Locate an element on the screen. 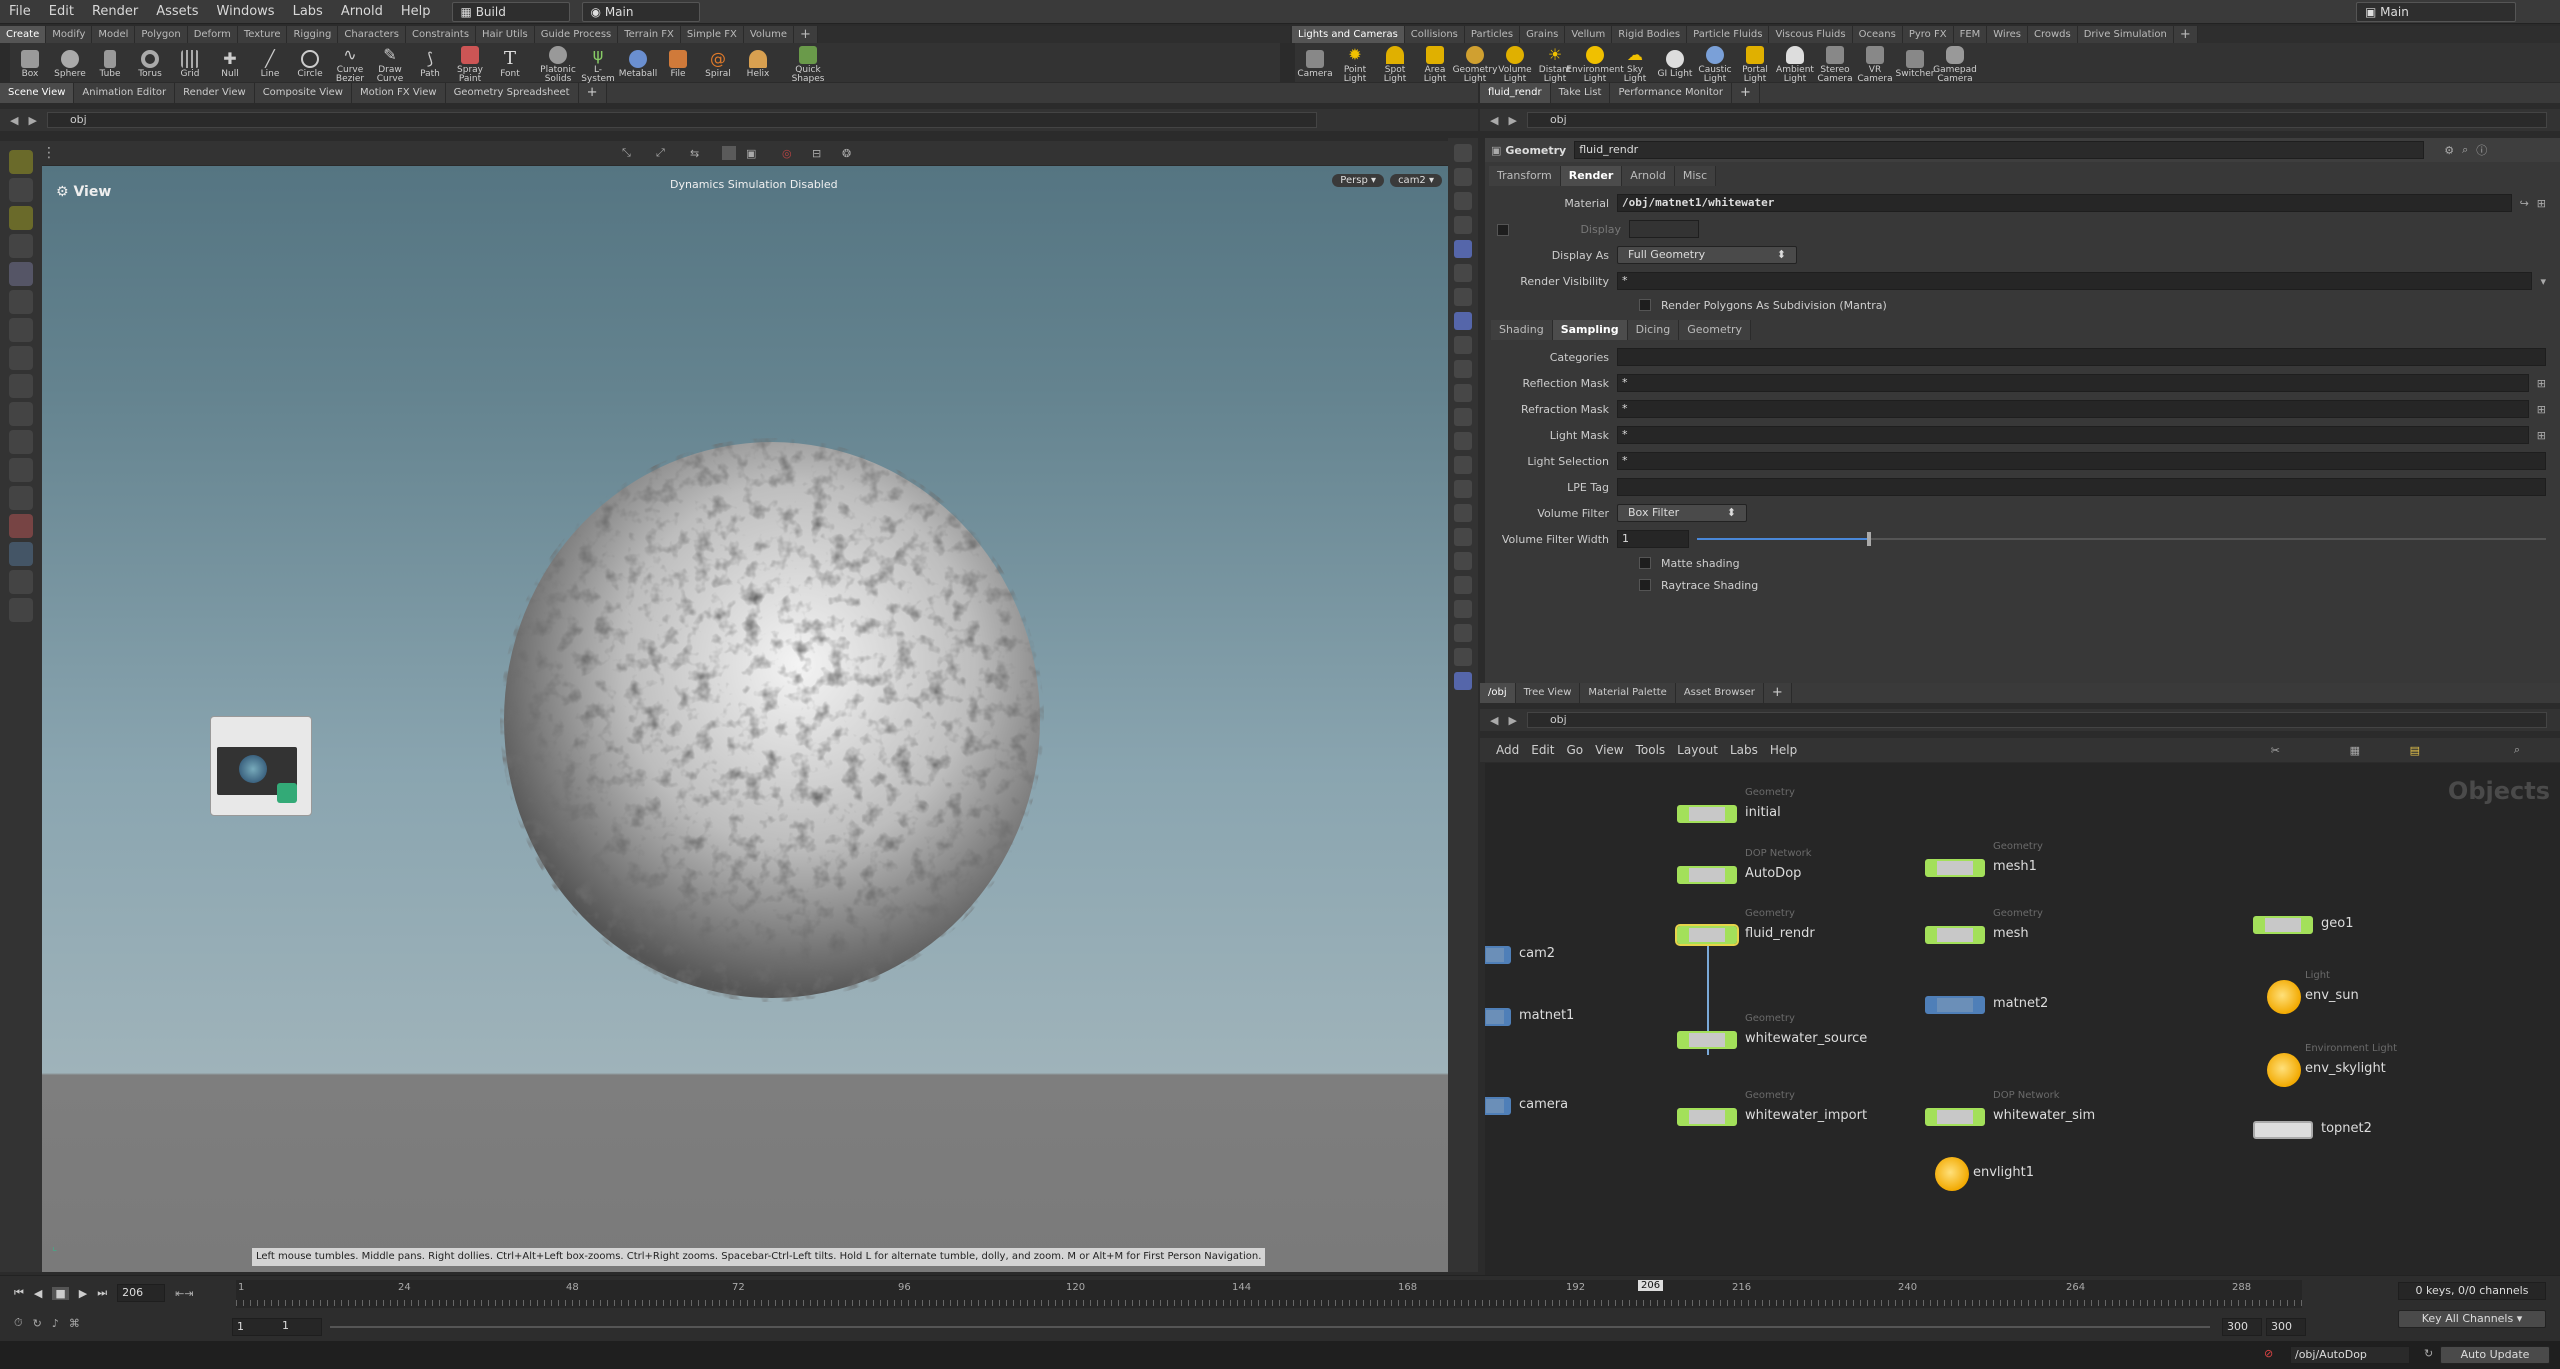 Image resolution: width=2560 pixels, height=1369 pixels. matte-row: Matte shading is located at coordinates (2022, 563).